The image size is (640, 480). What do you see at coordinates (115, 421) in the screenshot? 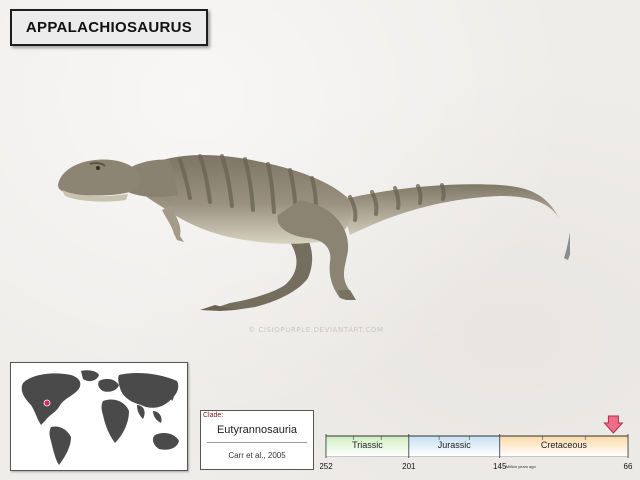
I see `africa` at bounding box center [115, 421].